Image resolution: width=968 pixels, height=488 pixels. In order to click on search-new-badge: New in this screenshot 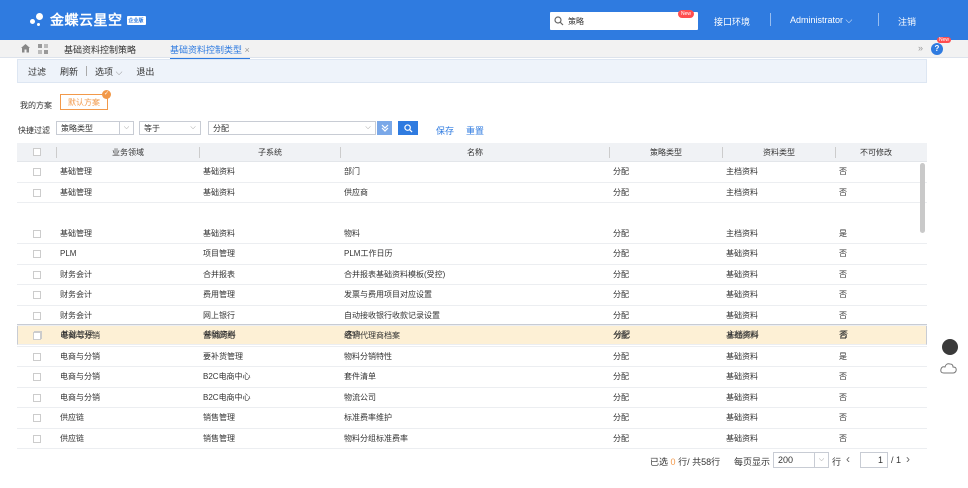, I will do `click(686, 14)`.